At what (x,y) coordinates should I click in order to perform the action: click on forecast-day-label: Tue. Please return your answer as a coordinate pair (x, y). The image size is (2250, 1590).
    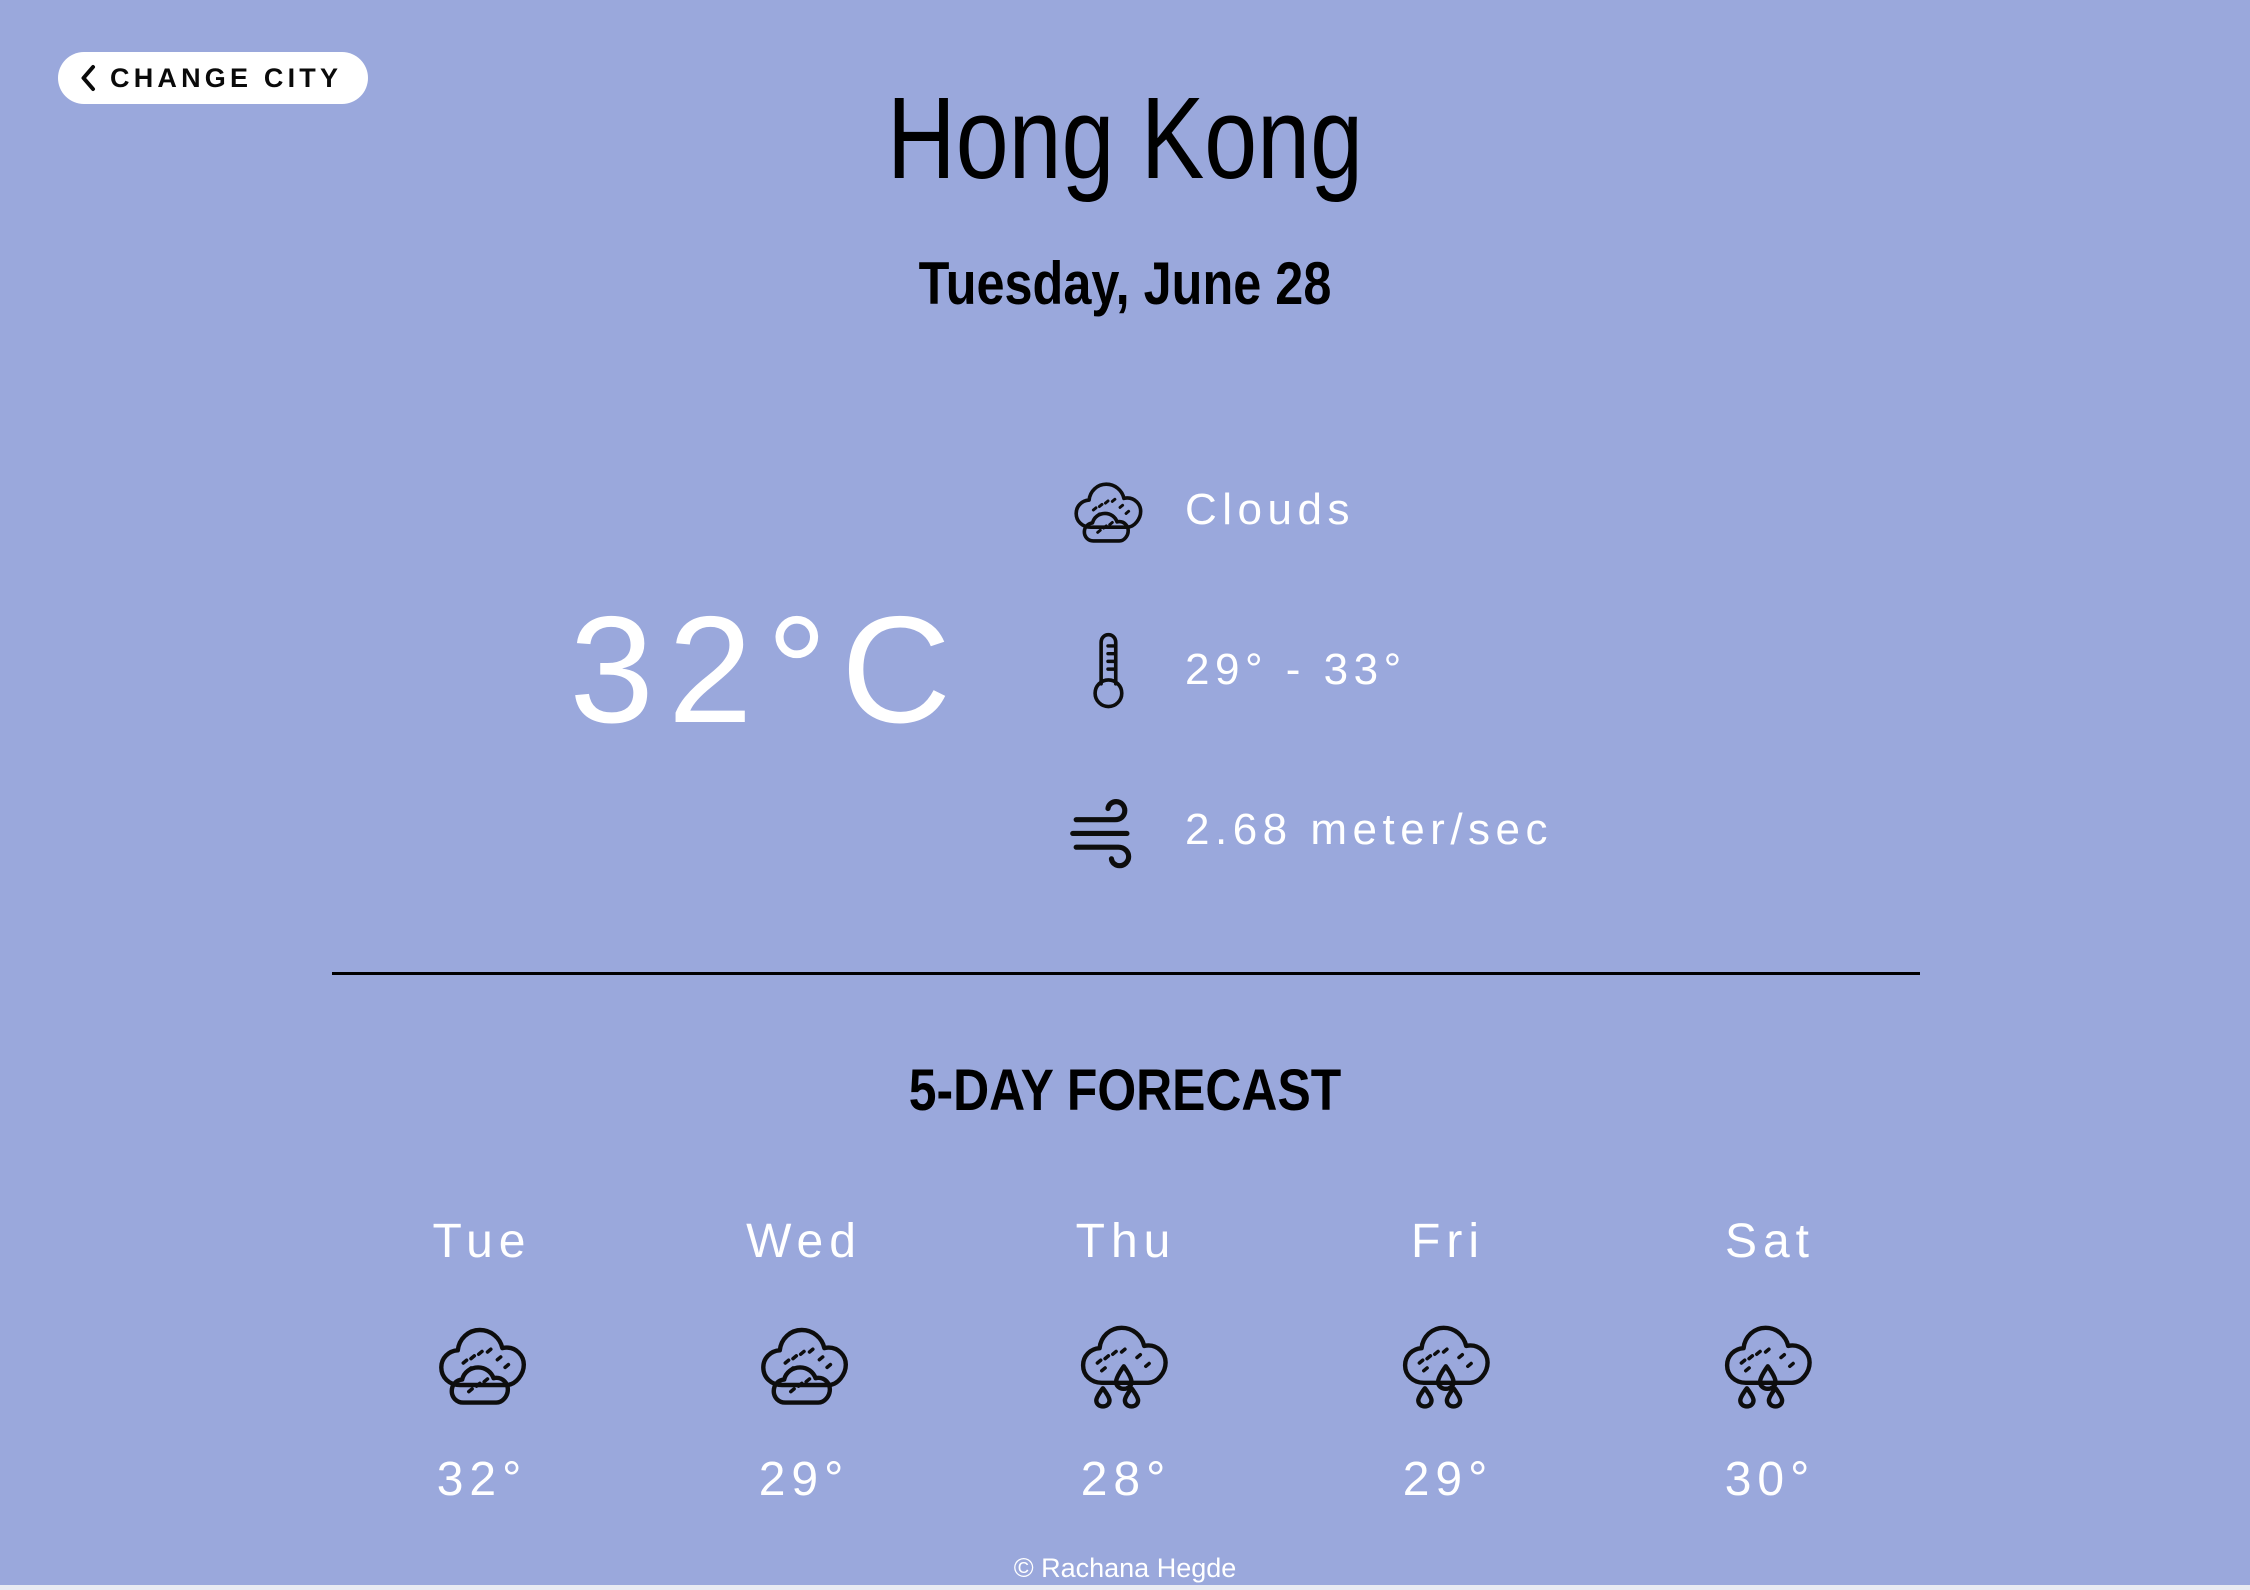
    Looking at the image, I should click on (482, 1241).